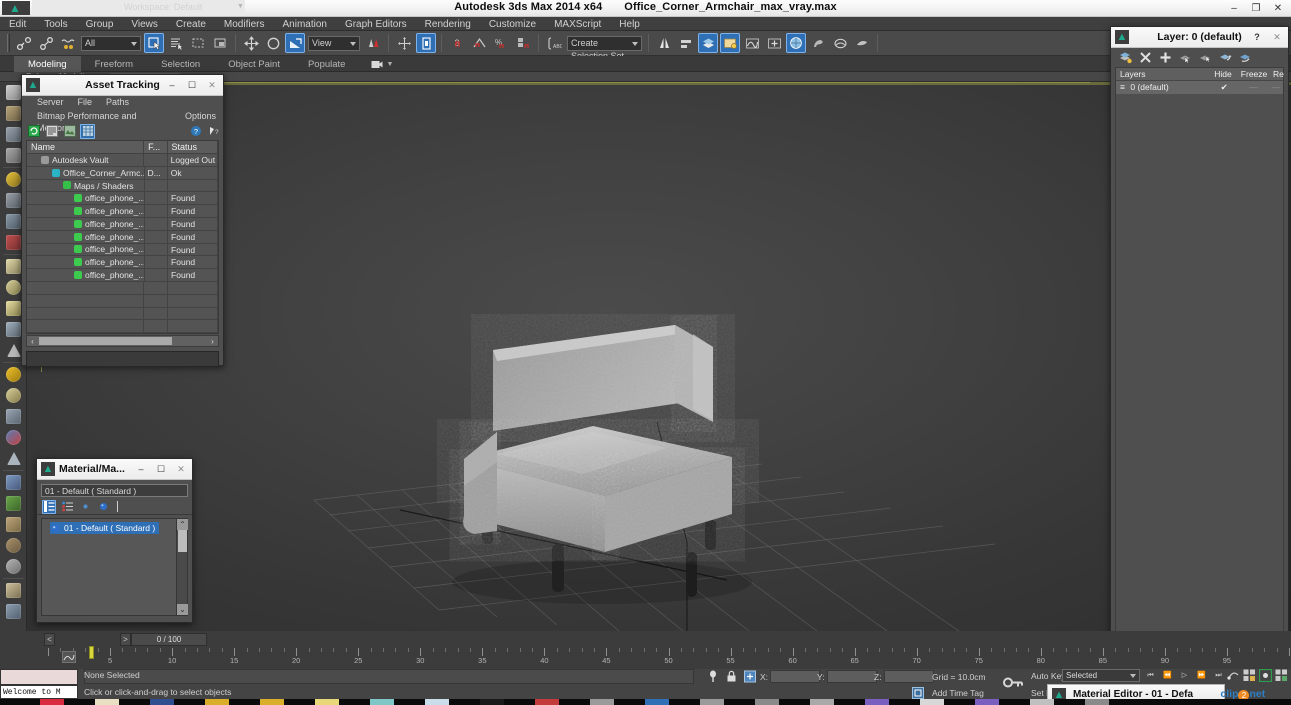  I want to click on asset-tracking-titlebar: ▲ Asset Tracking – ☐ ✕, so click(122, 85).